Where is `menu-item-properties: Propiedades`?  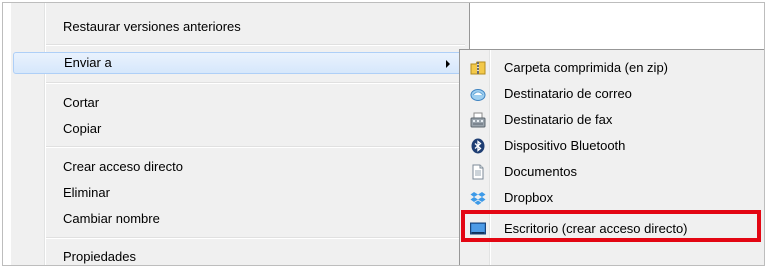
menu-item-properties: Propiedades is located at coordinates (239, 255).